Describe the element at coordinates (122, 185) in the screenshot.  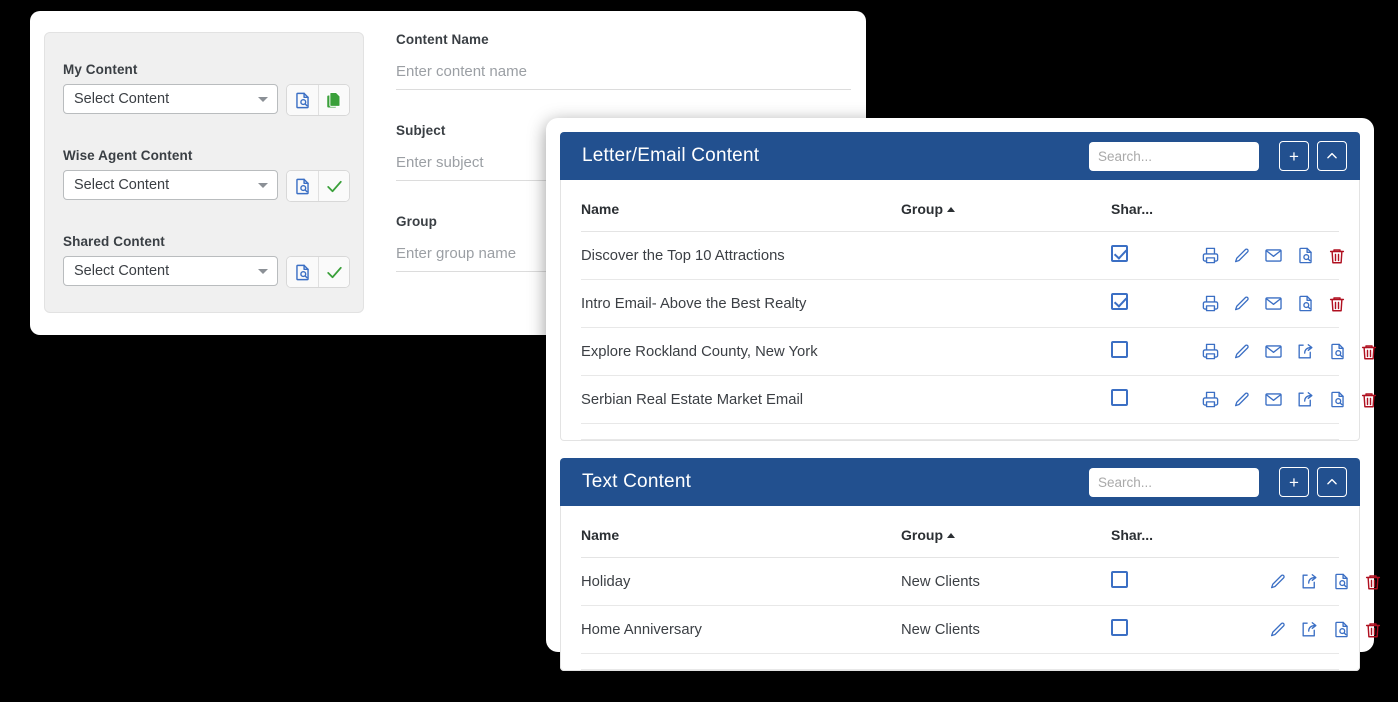
I see `dropdown-value: Select Content` at that location.